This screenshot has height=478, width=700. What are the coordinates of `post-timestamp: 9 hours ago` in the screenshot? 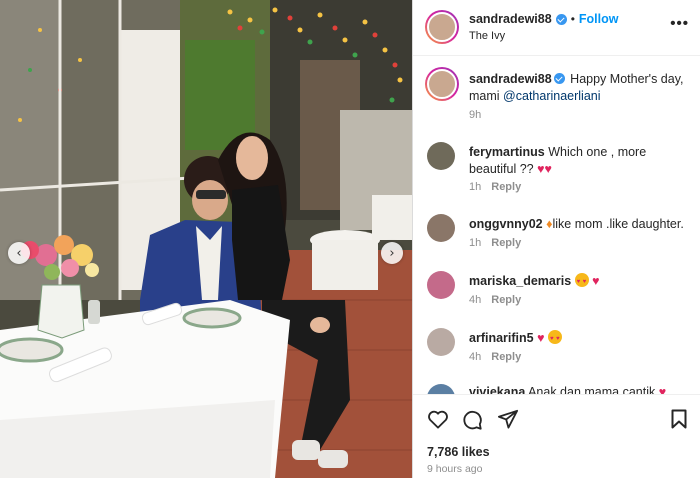 It's located at (455, 469).